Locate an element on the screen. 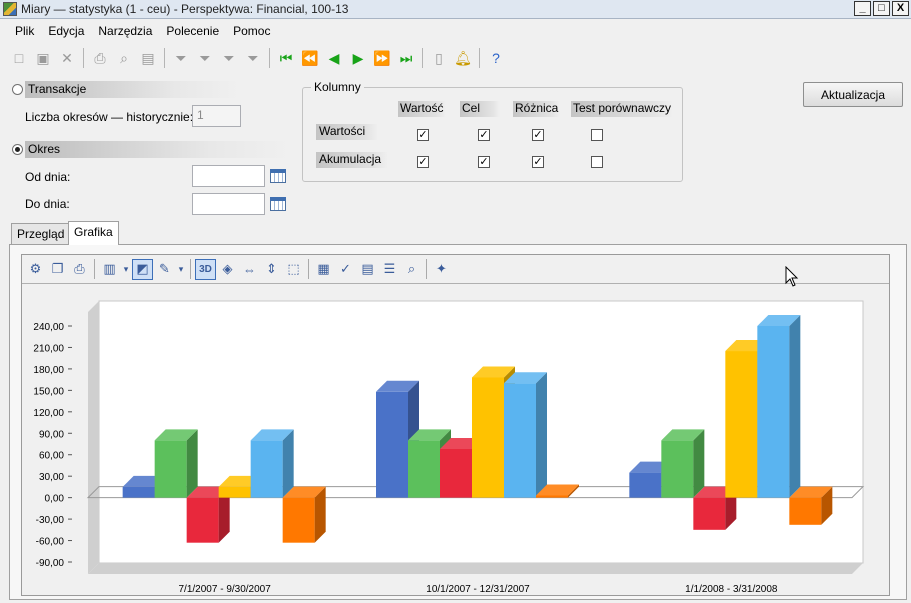 The width and height of the screenshot is (911, 603). checkbox-wartosci-wartosc: ✓ is located at coordinates (423, 135).